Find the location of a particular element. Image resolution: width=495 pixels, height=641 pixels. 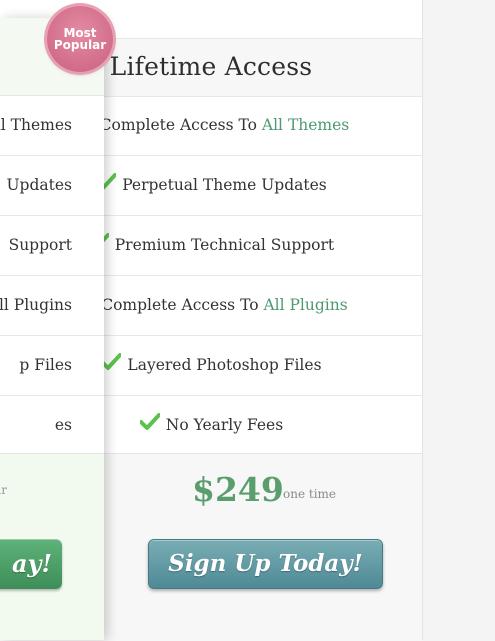

feature-row: All Themes is located at coordinates (52, 126).